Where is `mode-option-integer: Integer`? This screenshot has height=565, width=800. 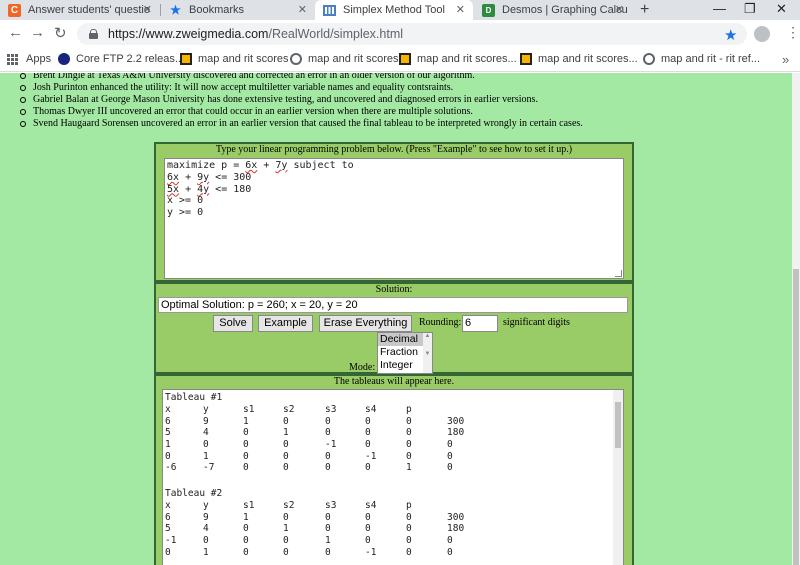 mode-option-integer: Integer is located at coordinates (400, 365).